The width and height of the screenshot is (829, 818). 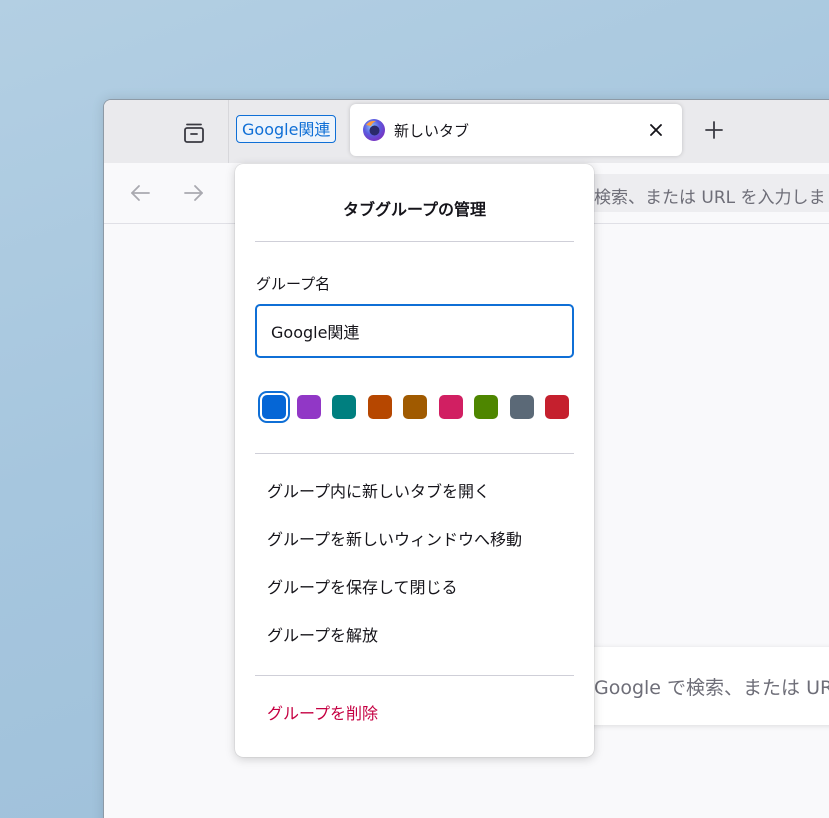 I want to click on newtab-search-placeholder: Google で検索、または UR, so click(x=711, y=688).